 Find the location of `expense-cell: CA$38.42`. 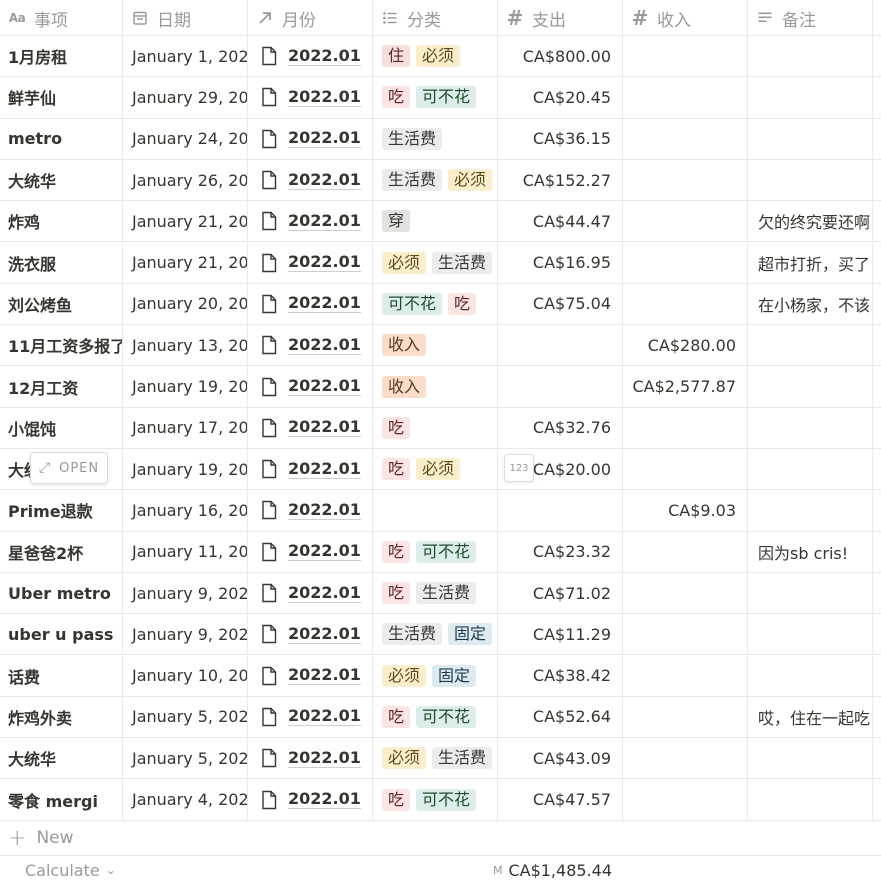

expense-cell: CA$38.42 is located at coordinates (560, 675).